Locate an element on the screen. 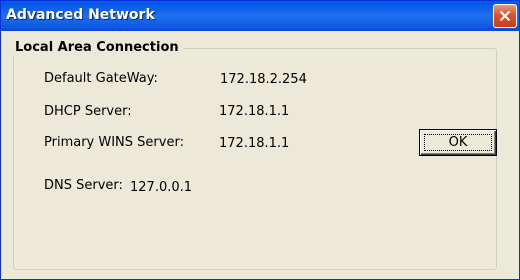  ok-button: OK is located at coordinates (458, 142).